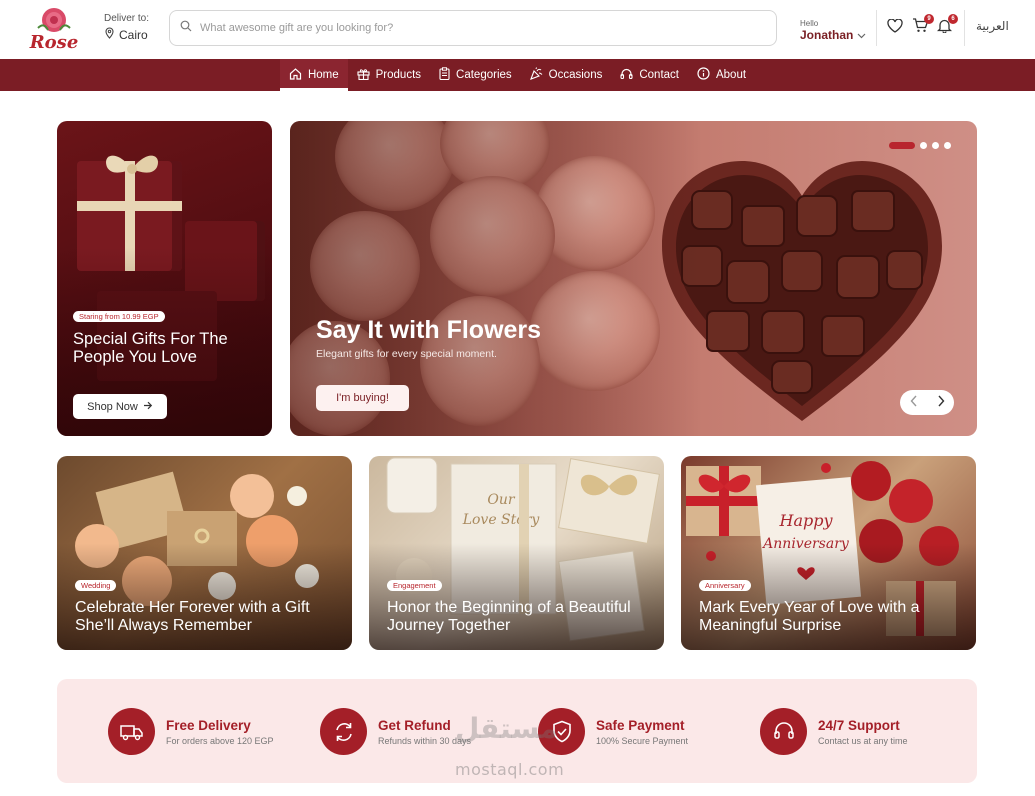 This screenshot has width=1035, height=796. Describe the element at coordinates (642, 740) in the screenshot. I see `feature-subtitle: 100% Secure Payment` at that location.